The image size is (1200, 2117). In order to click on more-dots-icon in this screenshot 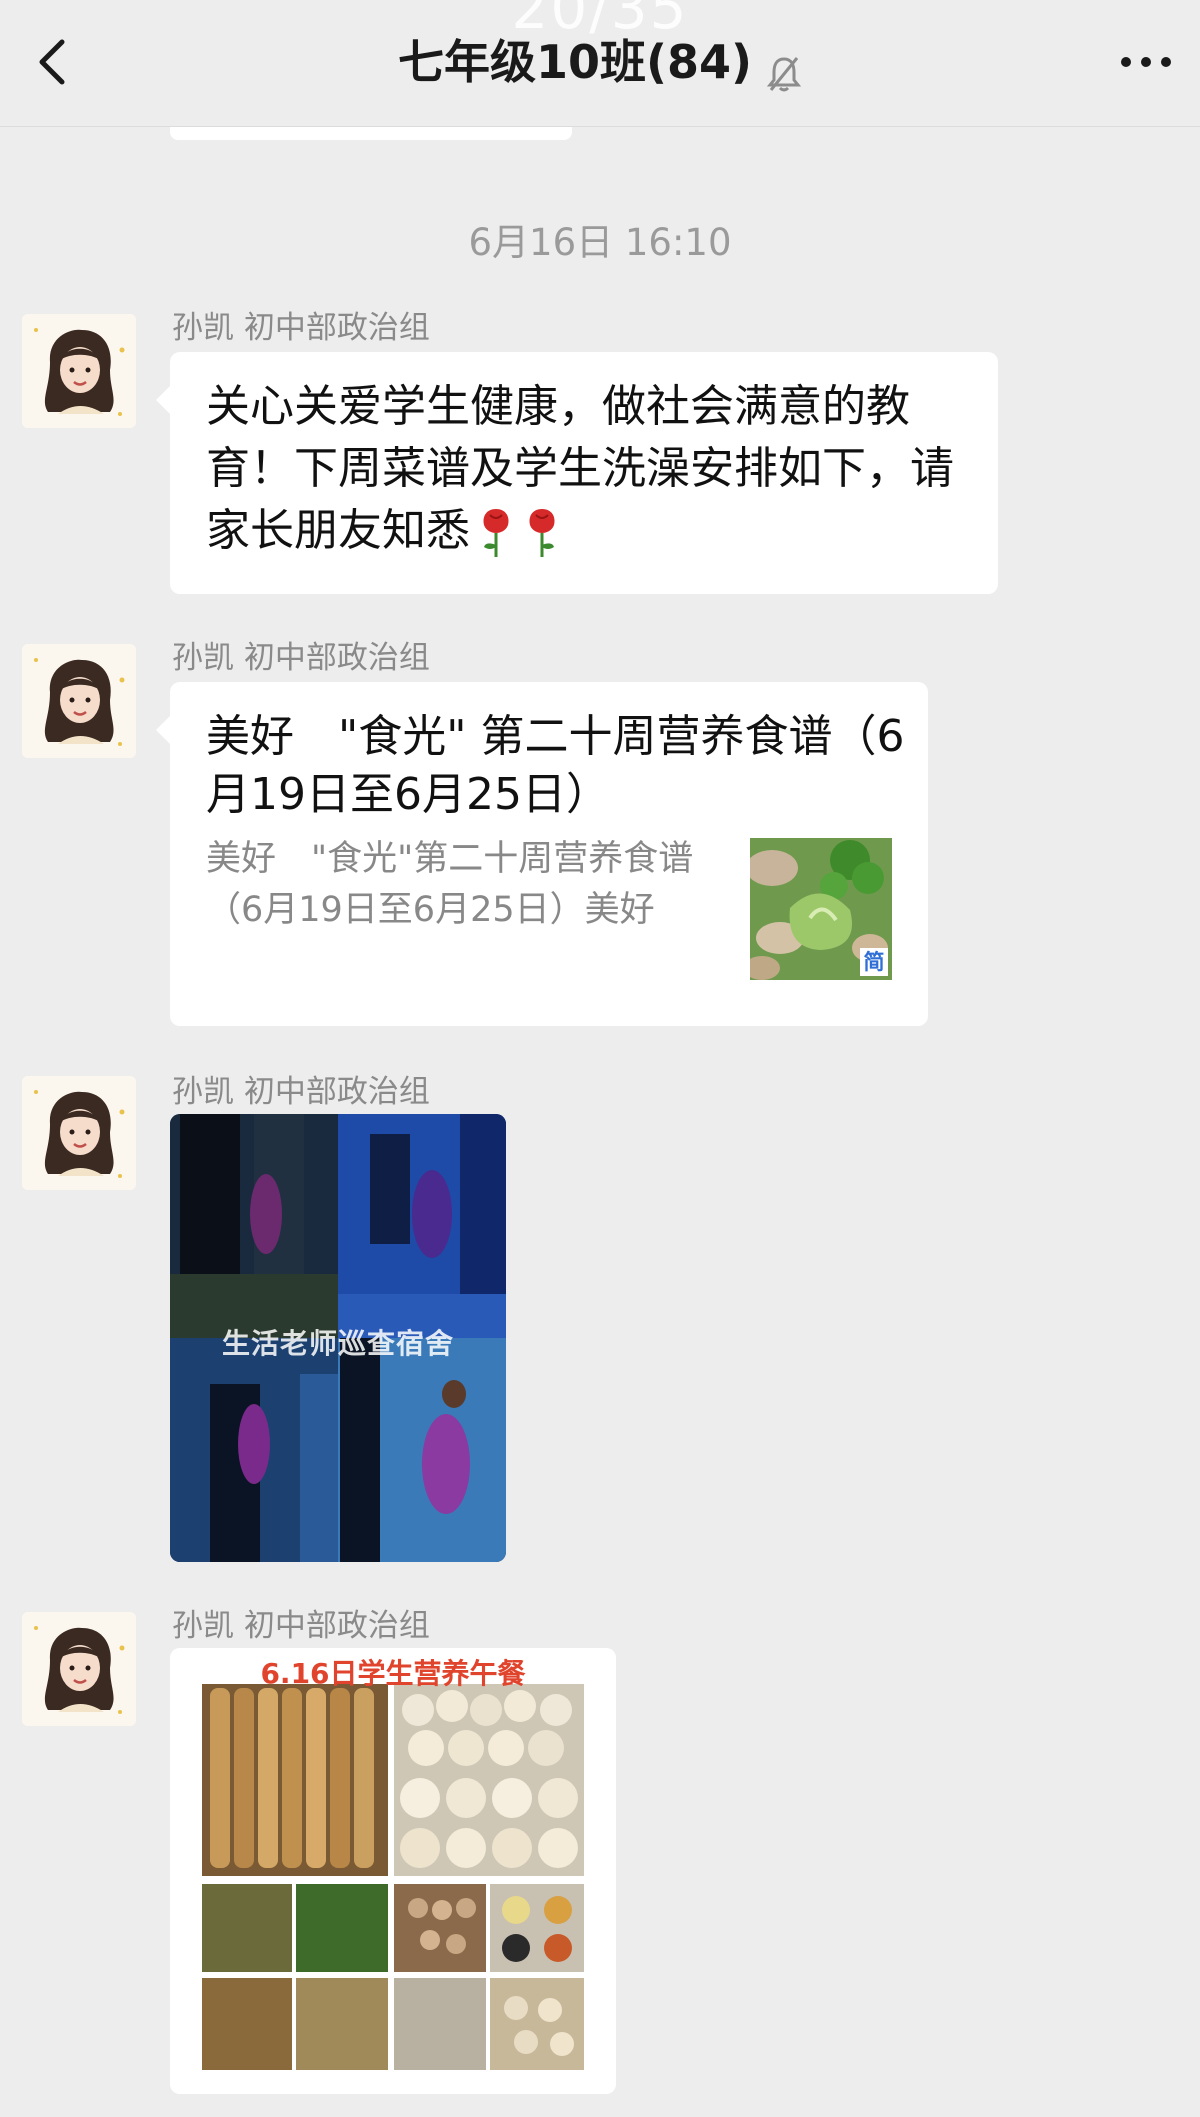, I will do `click(1146, 62)`.